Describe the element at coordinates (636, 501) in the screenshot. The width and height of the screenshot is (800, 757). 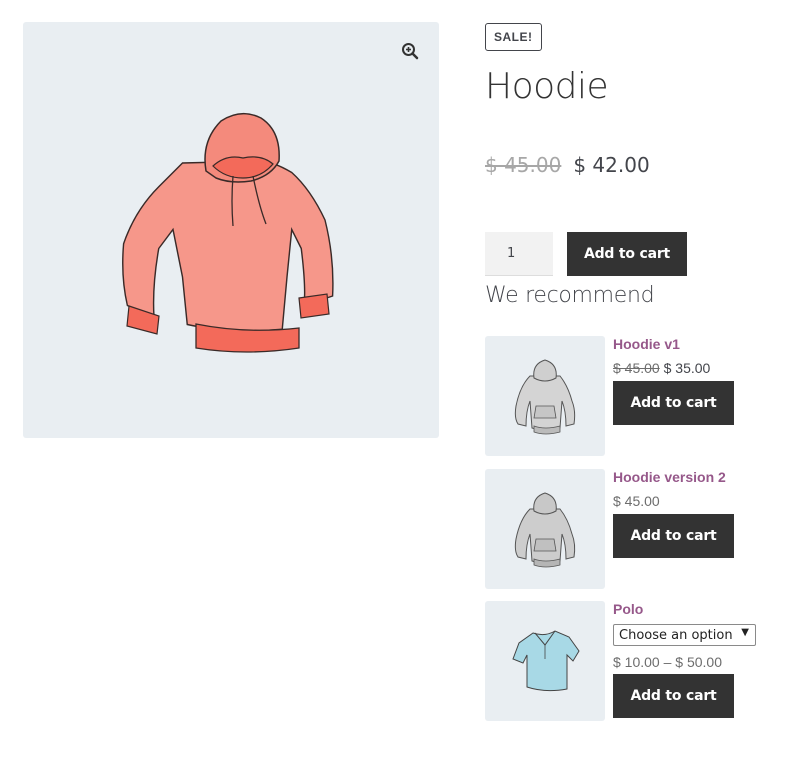
I see `price: $ 45.00` at that location.